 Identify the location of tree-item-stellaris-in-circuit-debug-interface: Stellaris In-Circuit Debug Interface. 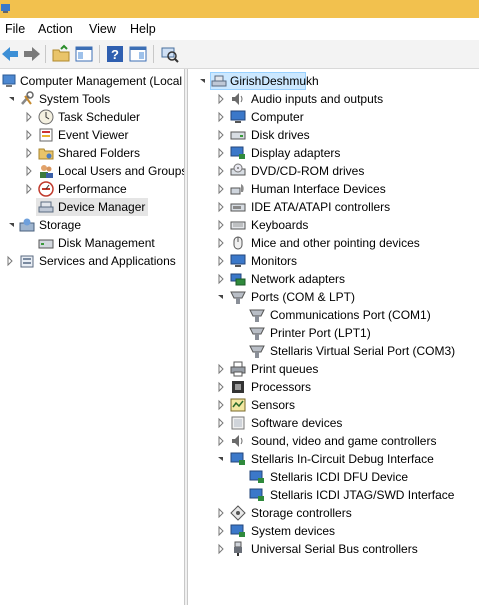
(333, 459).